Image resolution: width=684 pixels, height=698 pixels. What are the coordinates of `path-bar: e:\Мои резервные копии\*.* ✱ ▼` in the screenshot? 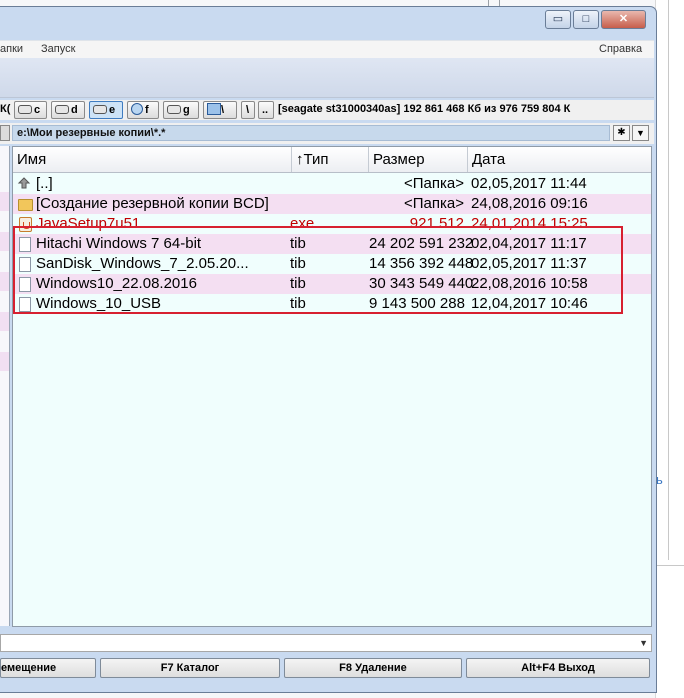 It's located at (327, 133).